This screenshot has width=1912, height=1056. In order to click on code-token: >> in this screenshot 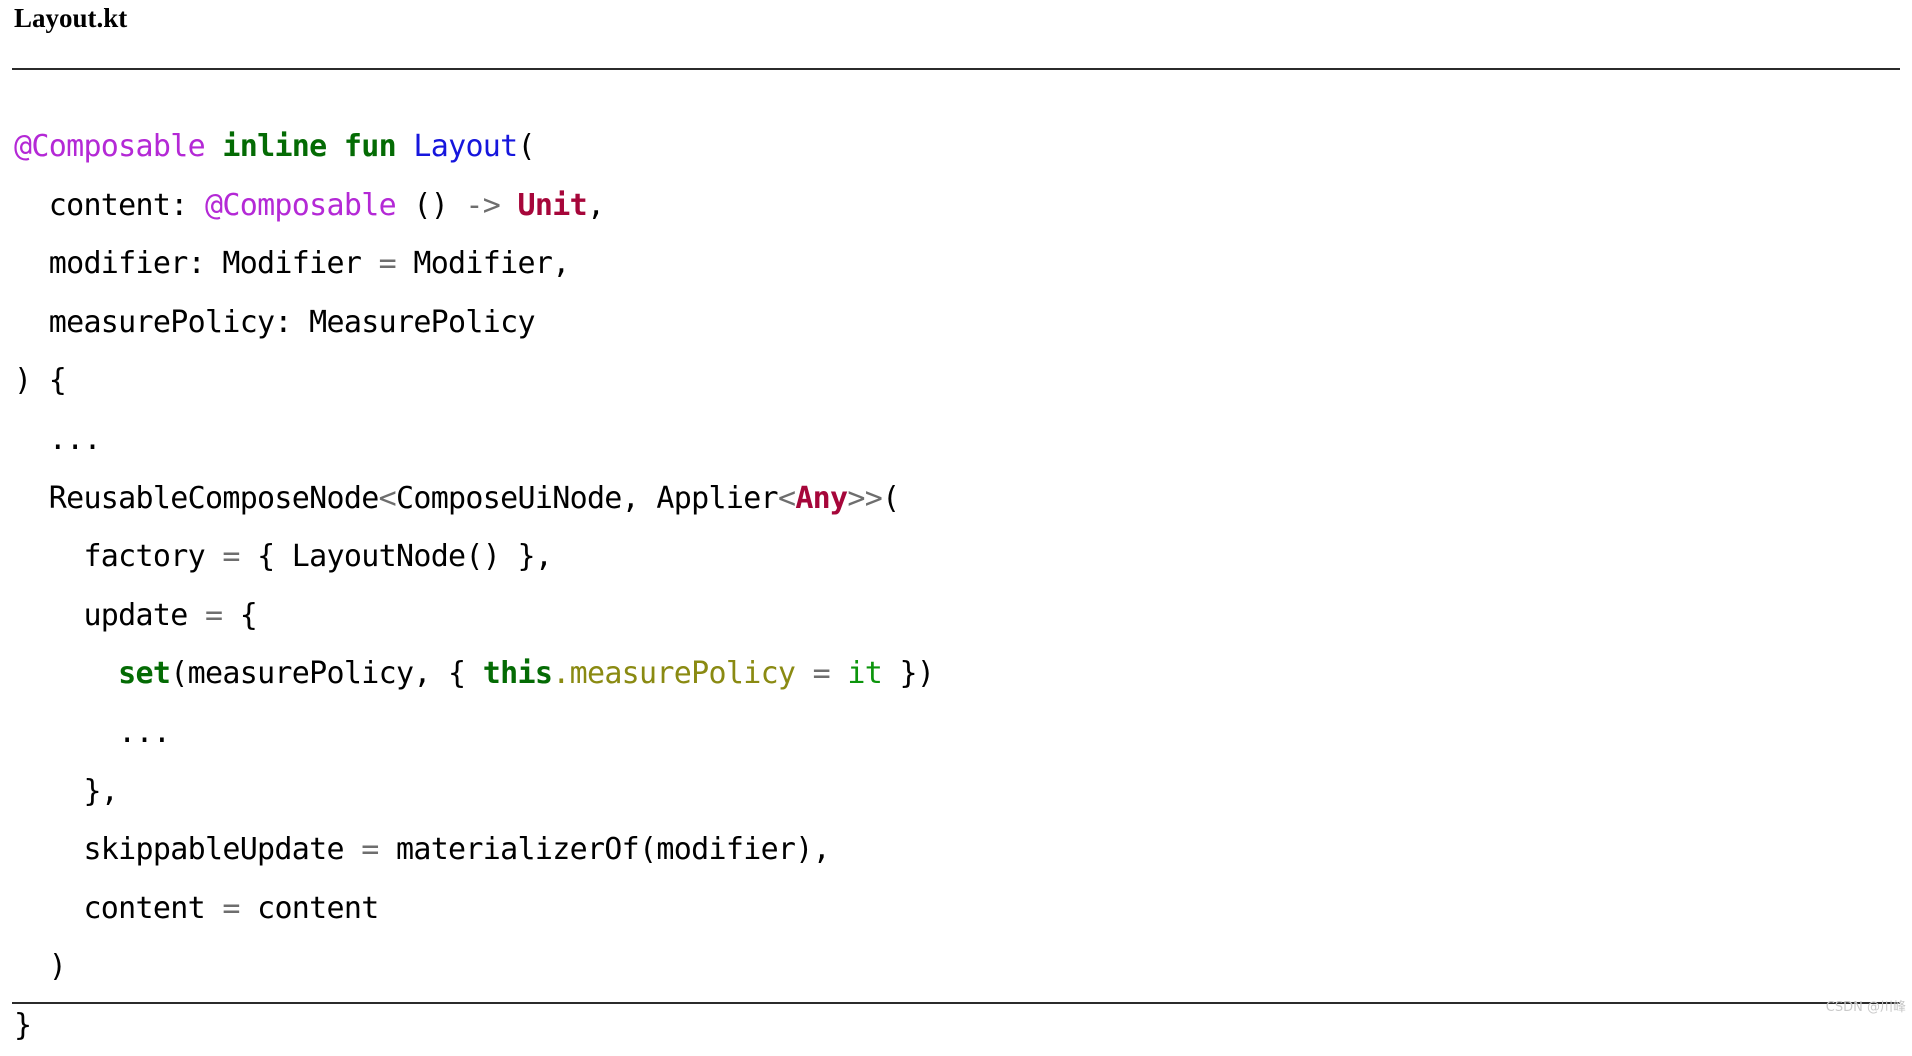, I will do `click(865, 498)`.